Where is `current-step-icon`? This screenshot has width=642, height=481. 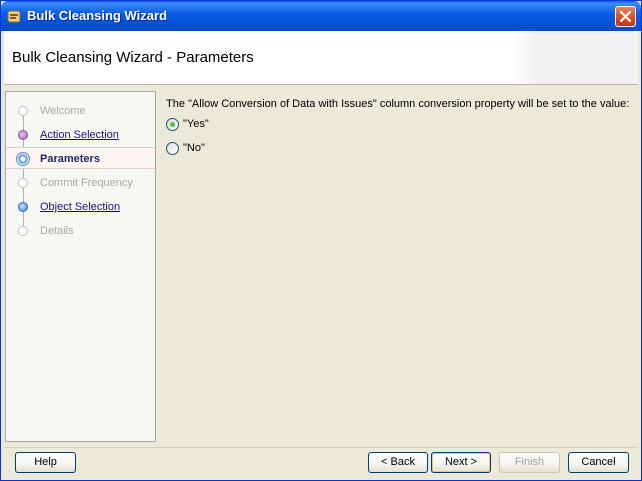 current-step-icon is located at coordinates (23, 159).